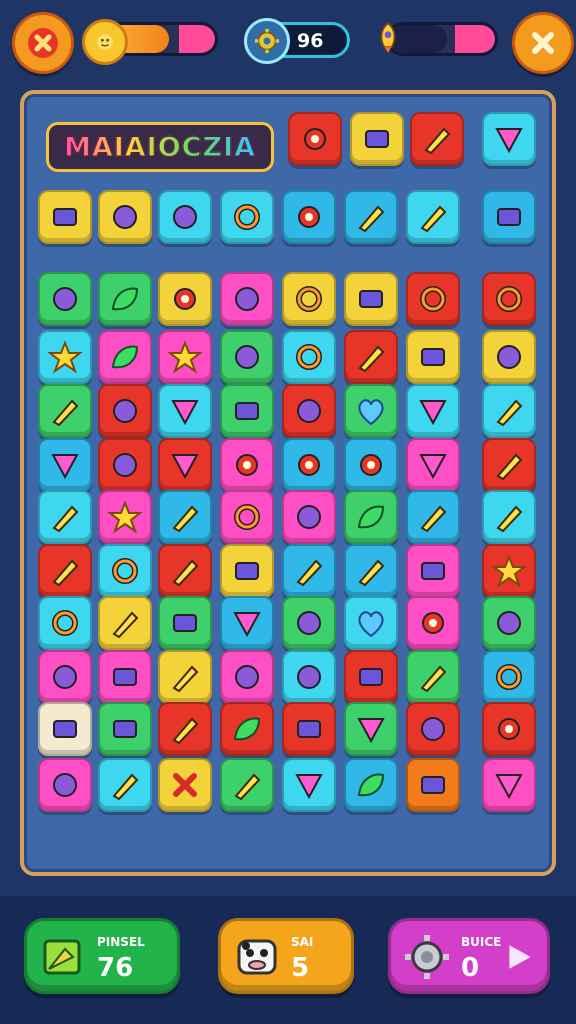 The height and width of the screenshot is (1024, 576). What do you see at coordinates (371, 357) in the screenshot?
I see `tile-crayon` at bounding box center [371, 357].